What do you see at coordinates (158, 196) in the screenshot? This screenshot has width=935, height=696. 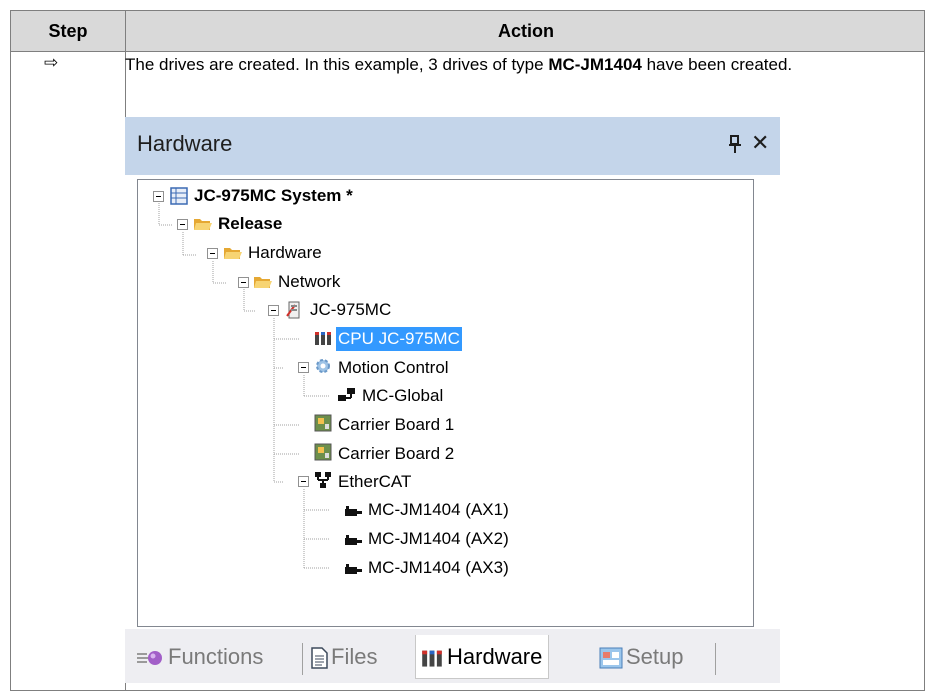 I see `expand-system` at bounding box center [158, 196].